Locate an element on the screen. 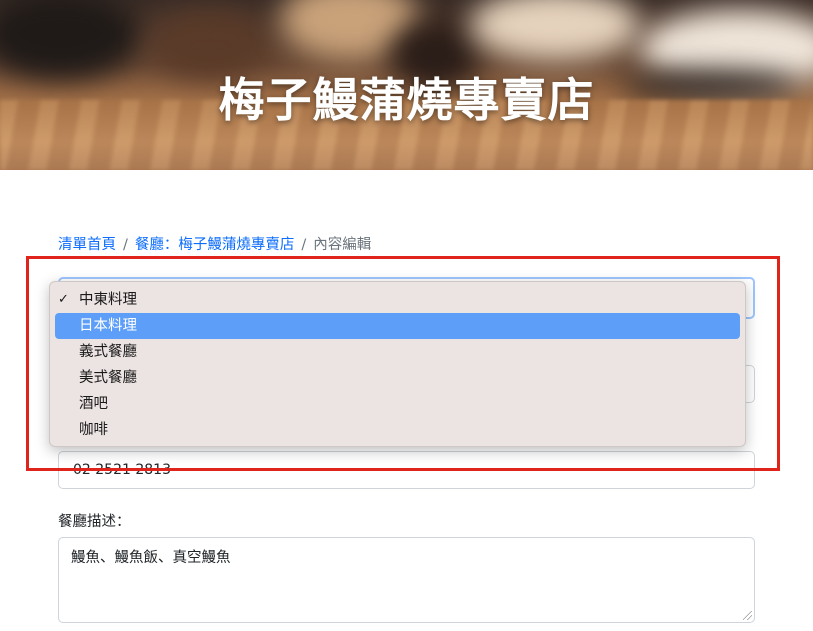 Image resolution: width=813 pixels, height=631 pixels. breadcrumb: 清單首頁 / 餐廳：梅子鰻蒲燒專賣店 / 內容編輯 is located at coordinates (214, 243).